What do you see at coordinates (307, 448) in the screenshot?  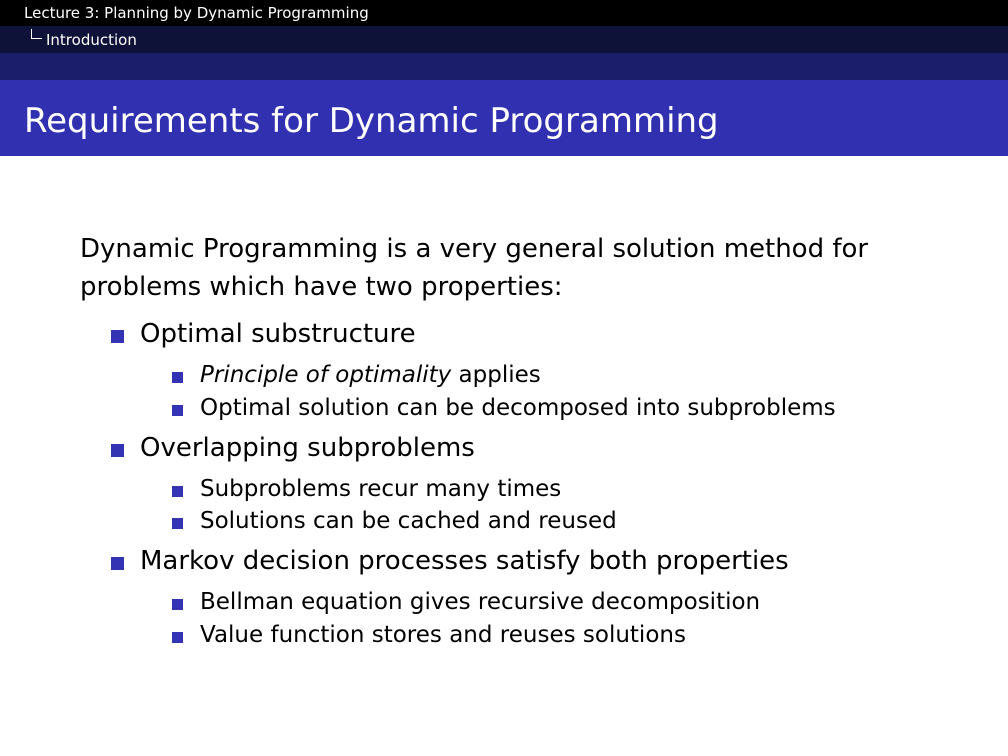 I see `bullet-item: Overlapping subproblems` at bounding box center [307, 448].